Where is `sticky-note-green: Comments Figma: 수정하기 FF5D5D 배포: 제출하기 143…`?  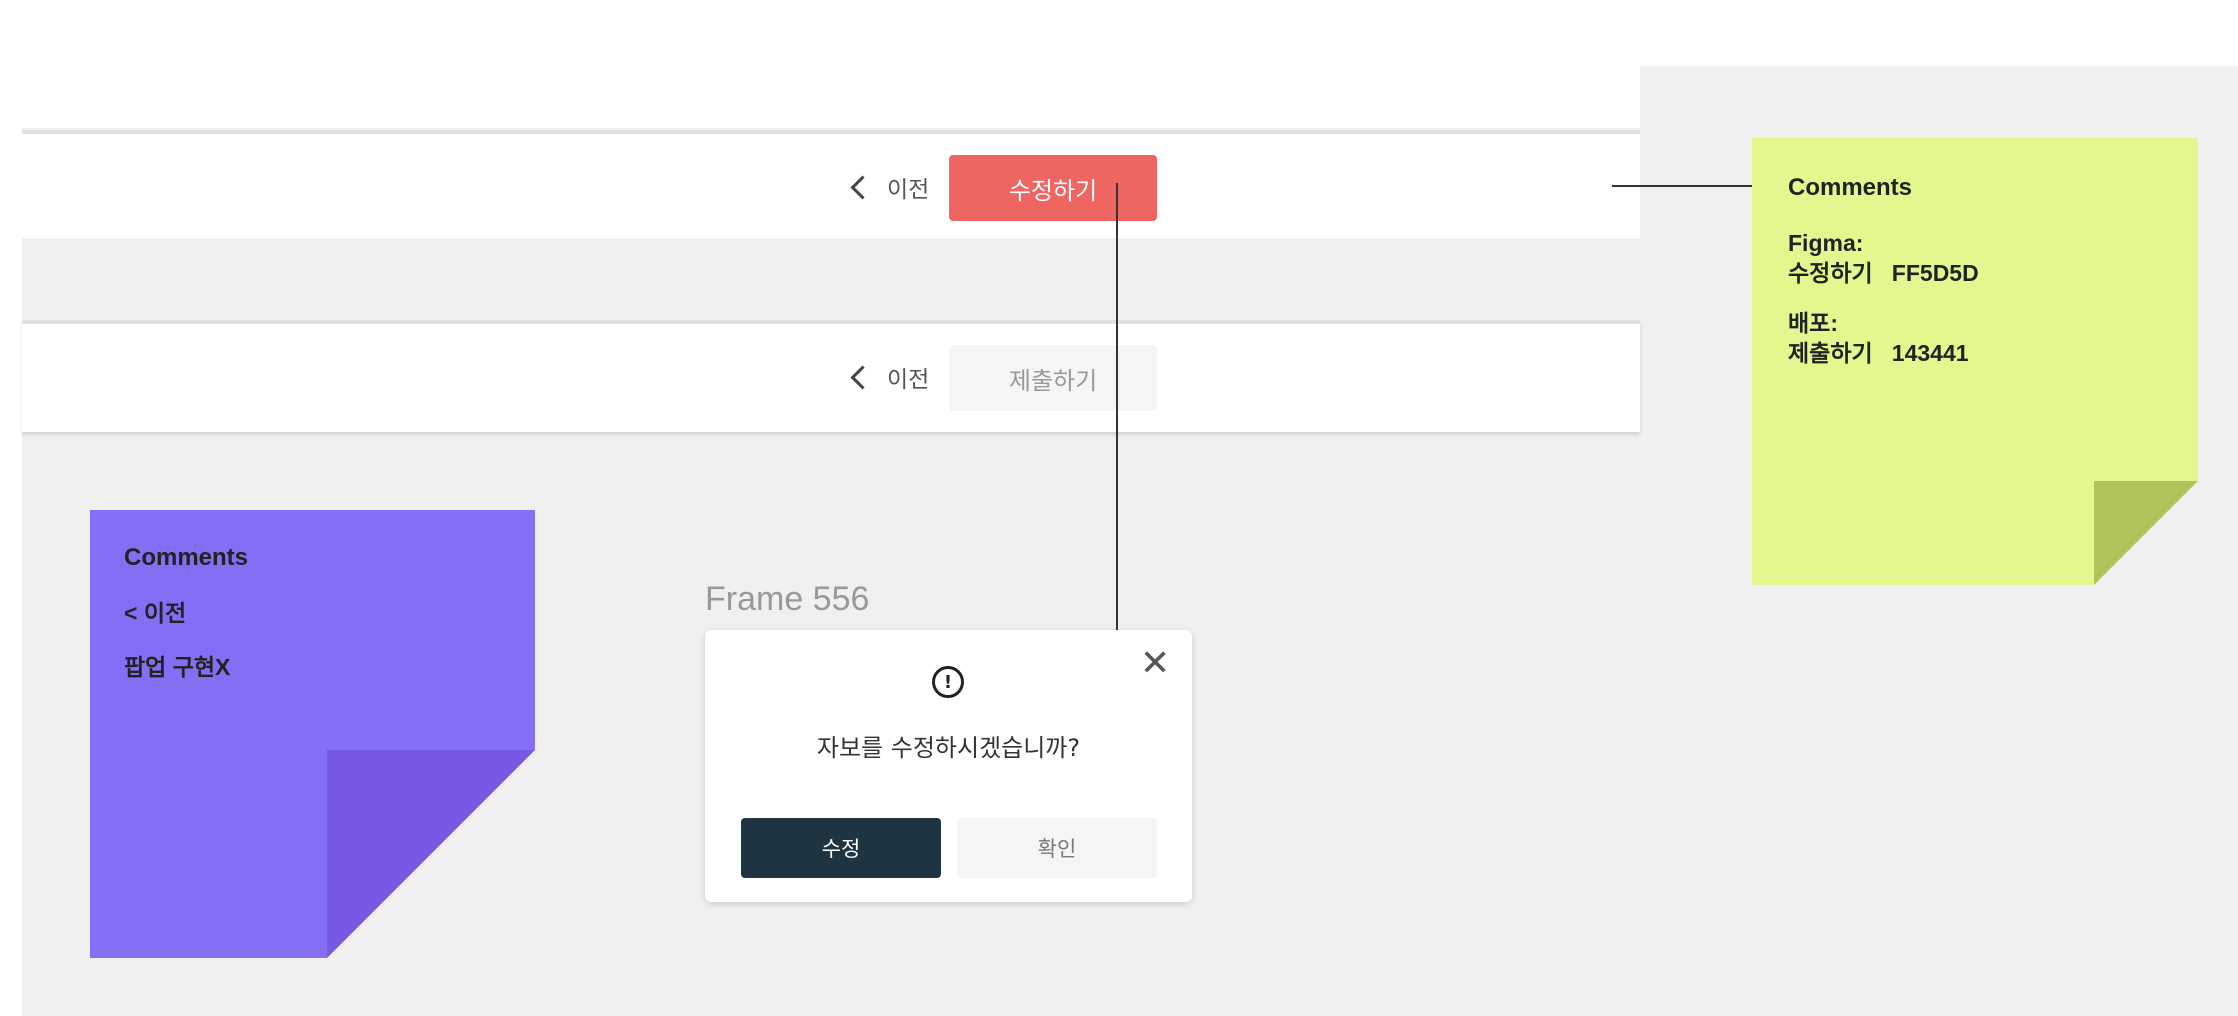 sticky-note-green: Comments Figma: 수정하기 FF5D5D 배포: 제출하기 143… is located at coordinates (1975, 361).